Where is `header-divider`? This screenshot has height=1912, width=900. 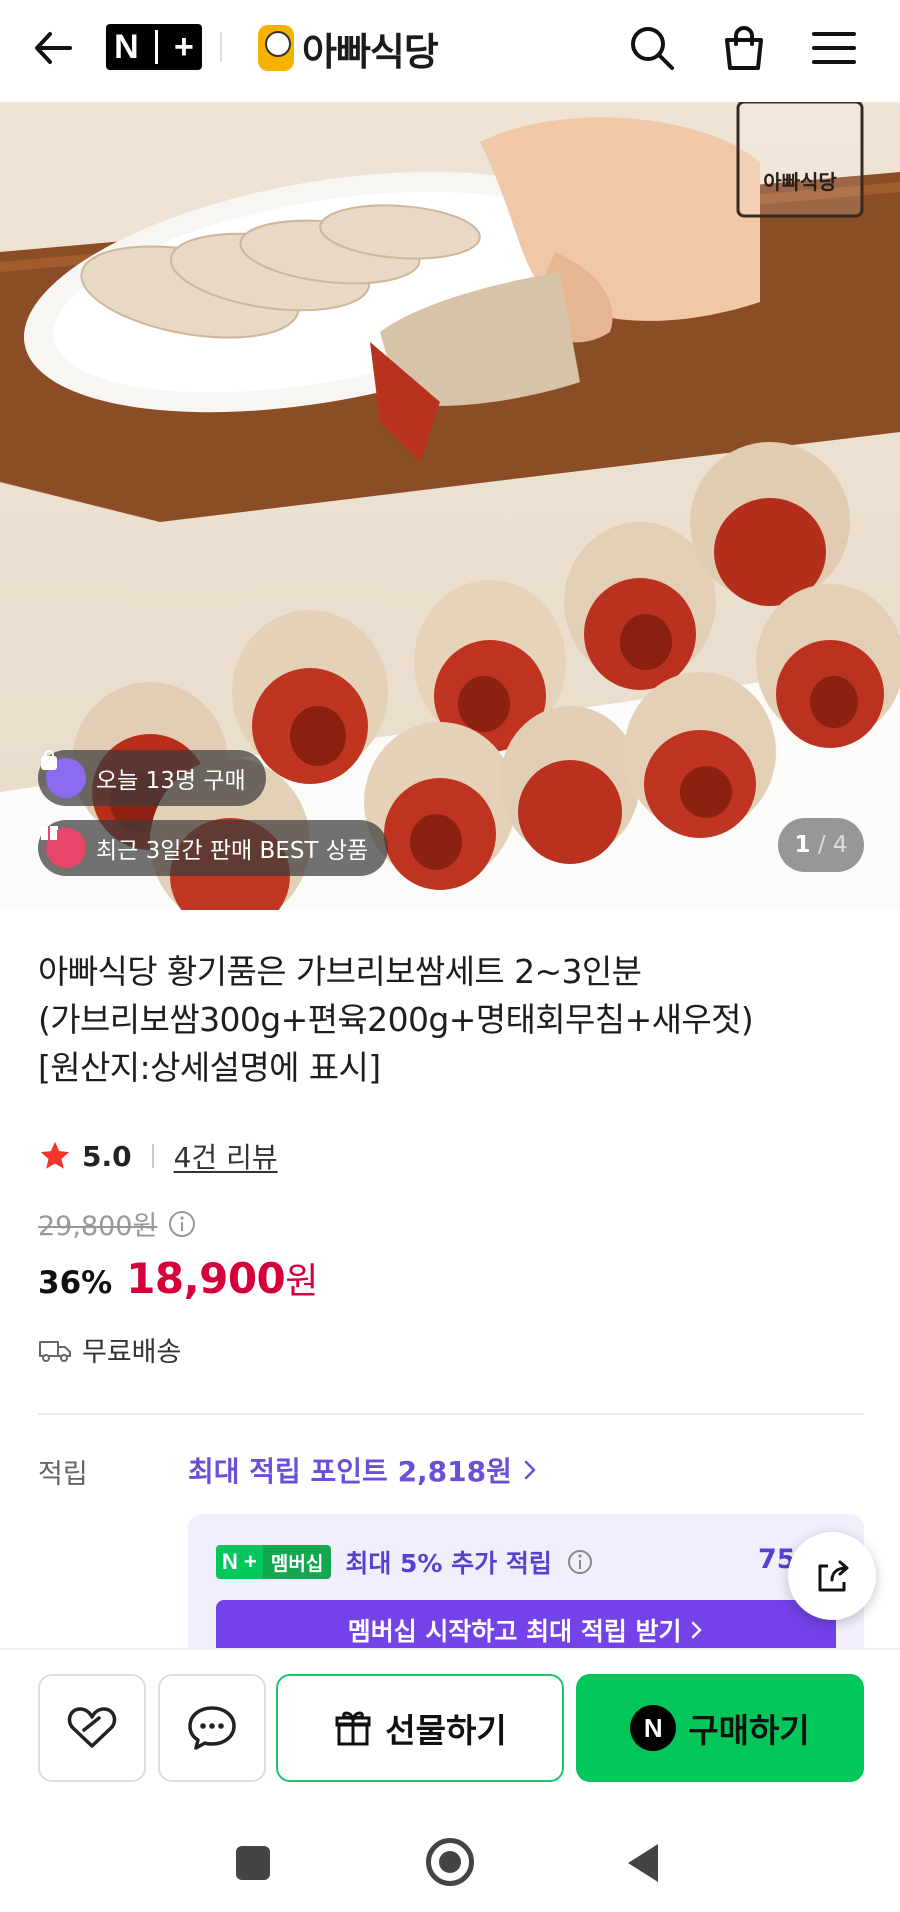
header-divider is located at coordinates (221, 47).